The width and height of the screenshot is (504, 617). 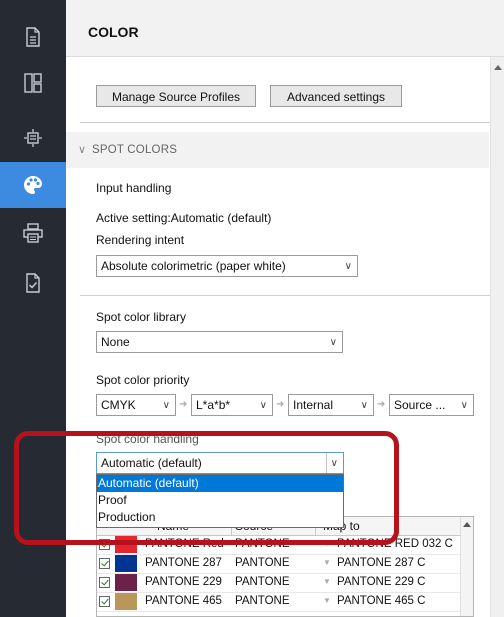 I want to click on document-icon, so click(x=33, y=37).